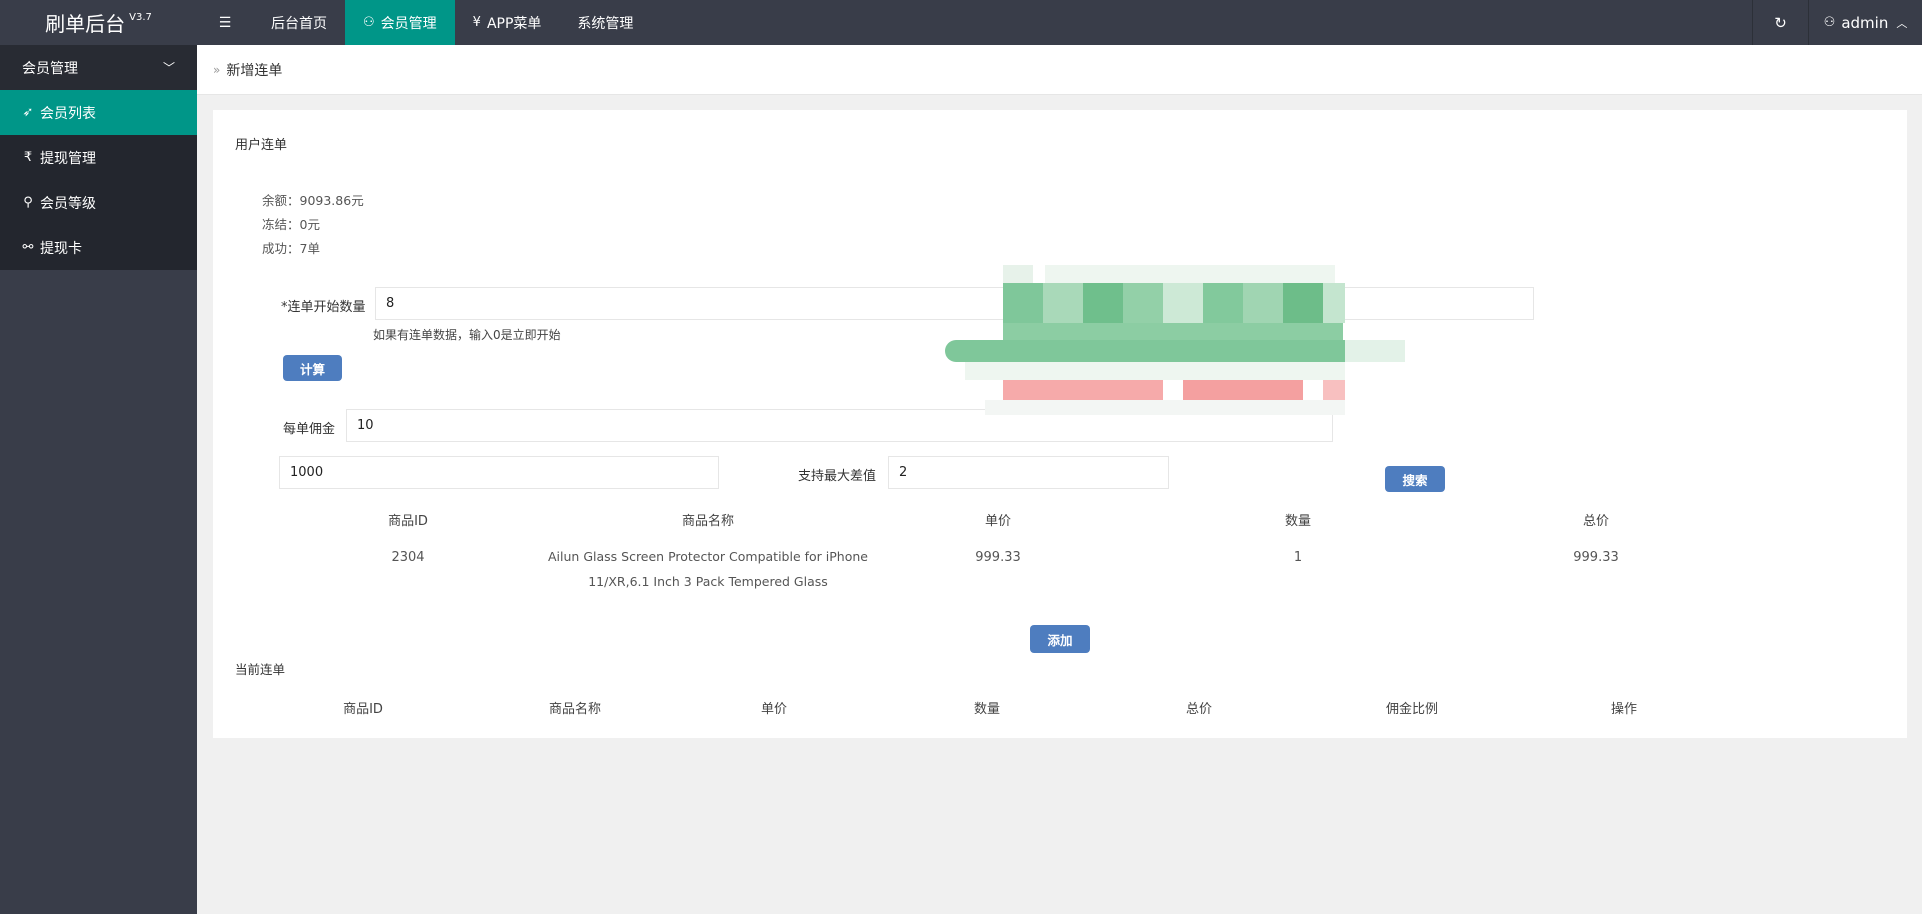 The height and width of the screenshot is (914, 1922). What do you see at coordinates (954, 303) in the screenshot?
I see `start-qty-input: 8` at bounding box center [954, 303].